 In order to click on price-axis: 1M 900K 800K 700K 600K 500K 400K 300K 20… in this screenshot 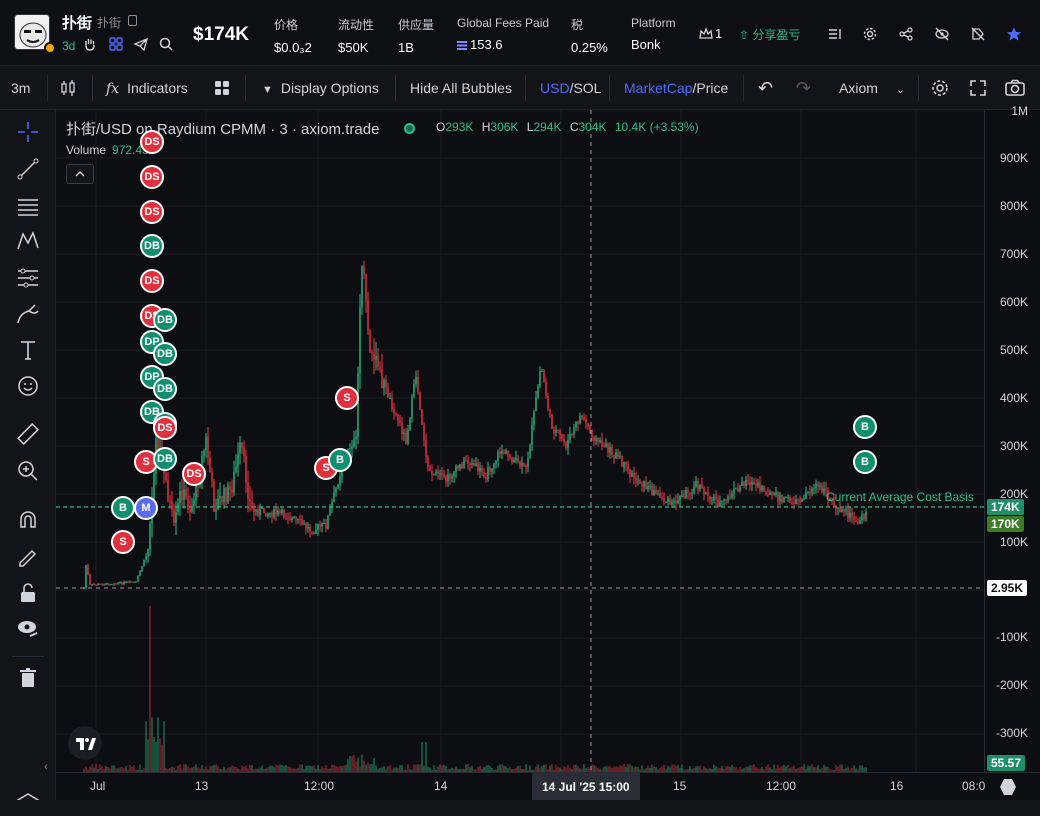, I will do `click(1012, 438)`.